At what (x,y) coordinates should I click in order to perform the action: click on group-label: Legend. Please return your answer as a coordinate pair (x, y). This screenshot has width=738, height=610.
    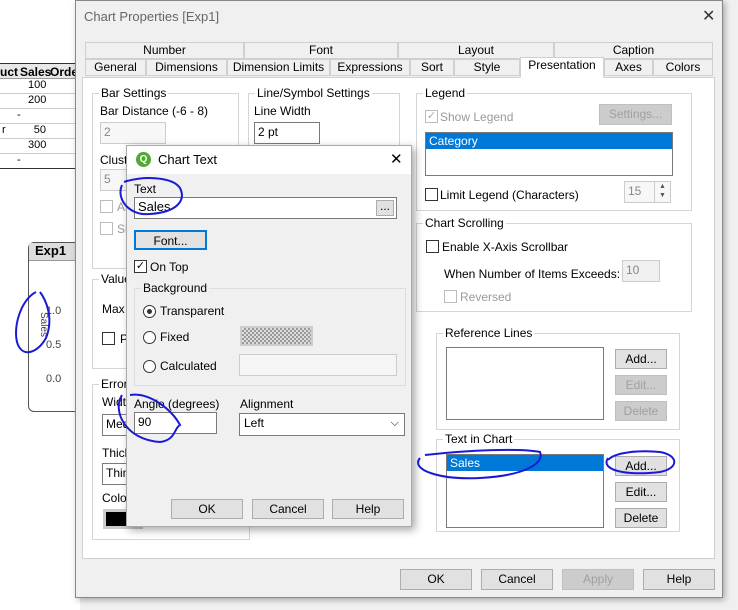
    Looking at the image, I should click on (445, 93).